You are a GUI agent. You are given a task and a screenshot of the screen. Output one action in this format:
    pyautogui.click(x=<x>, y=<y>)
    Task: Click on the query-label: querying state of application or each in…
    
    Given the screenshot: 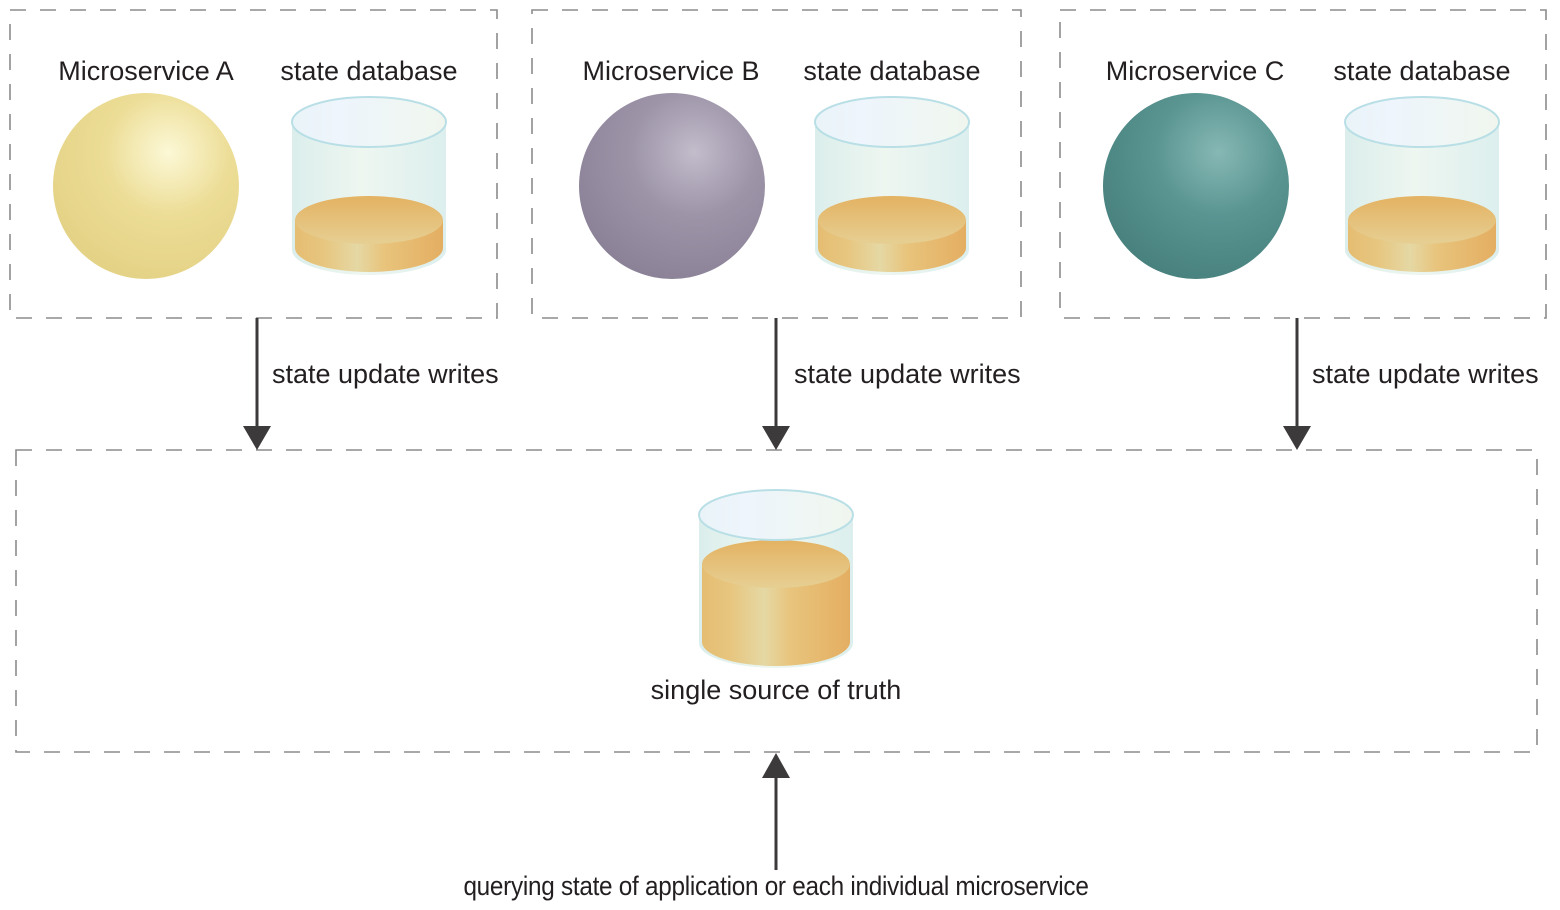 What is the action you would take?
    pyautogui.click(x=776, y=886)
    